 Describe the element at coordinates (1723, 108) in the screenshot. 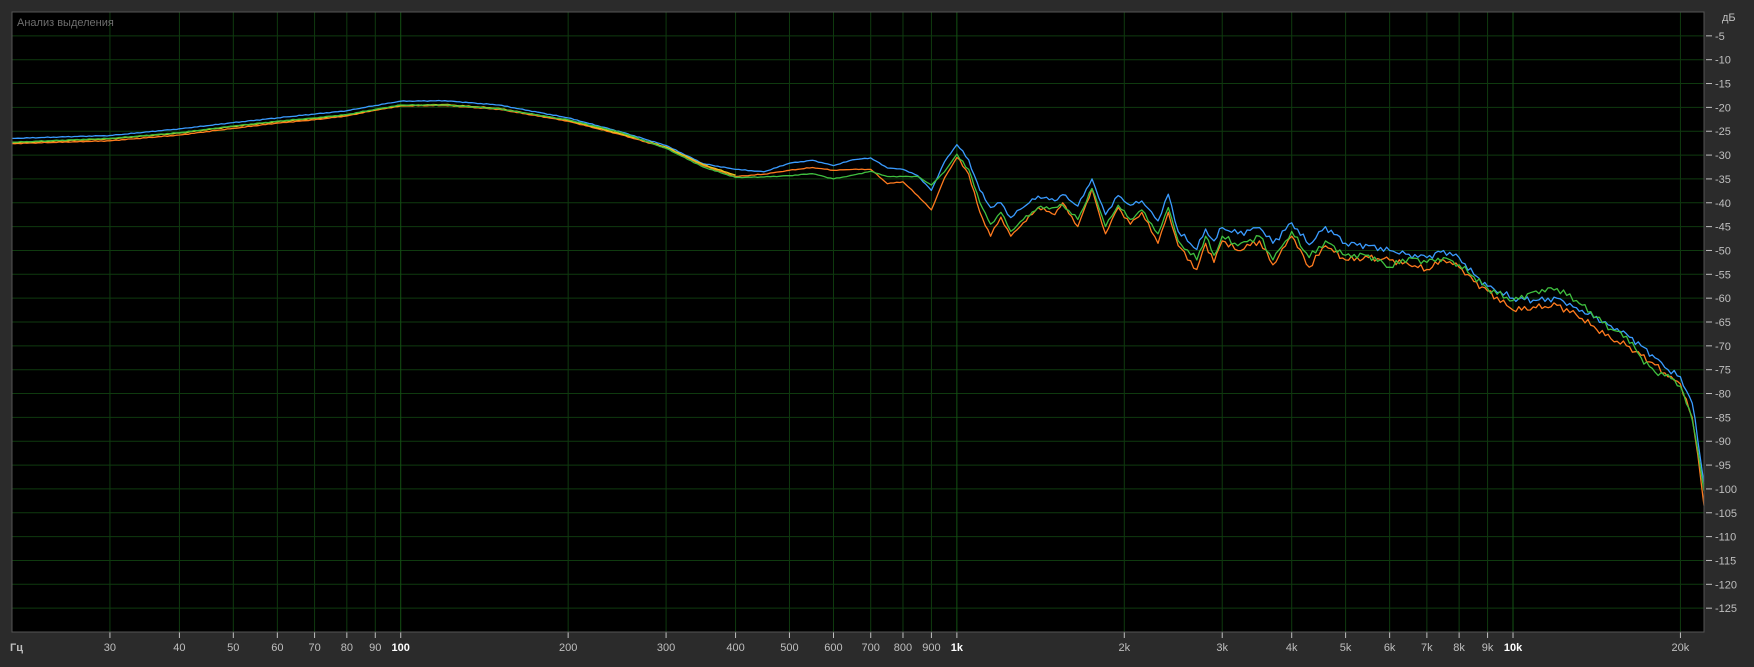

I see `y-tick-label: -20` at that location.